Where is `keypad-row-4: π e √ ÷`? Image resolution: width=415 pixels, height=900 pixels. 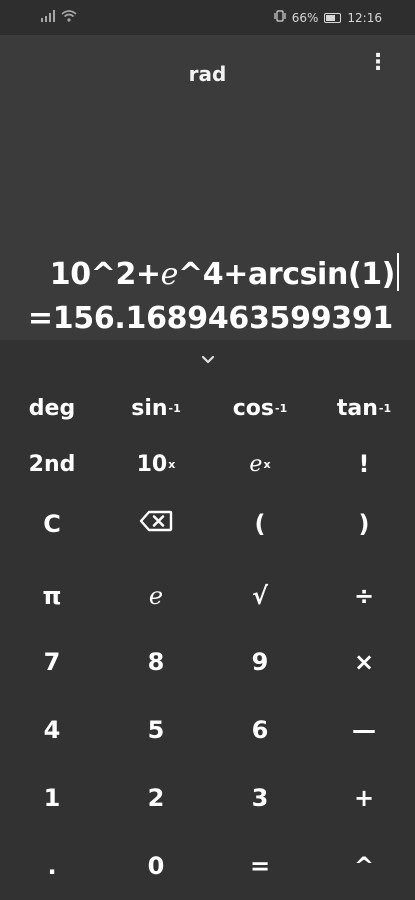
keypad-row-4: π e √ ÷ is located at coordinates (207, 596).